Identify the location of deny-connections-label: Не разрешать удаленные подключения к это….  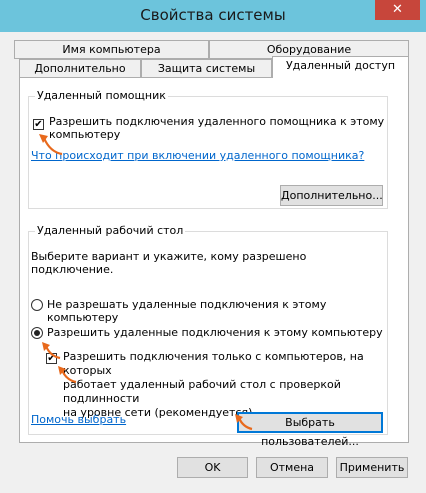
(217, 311).